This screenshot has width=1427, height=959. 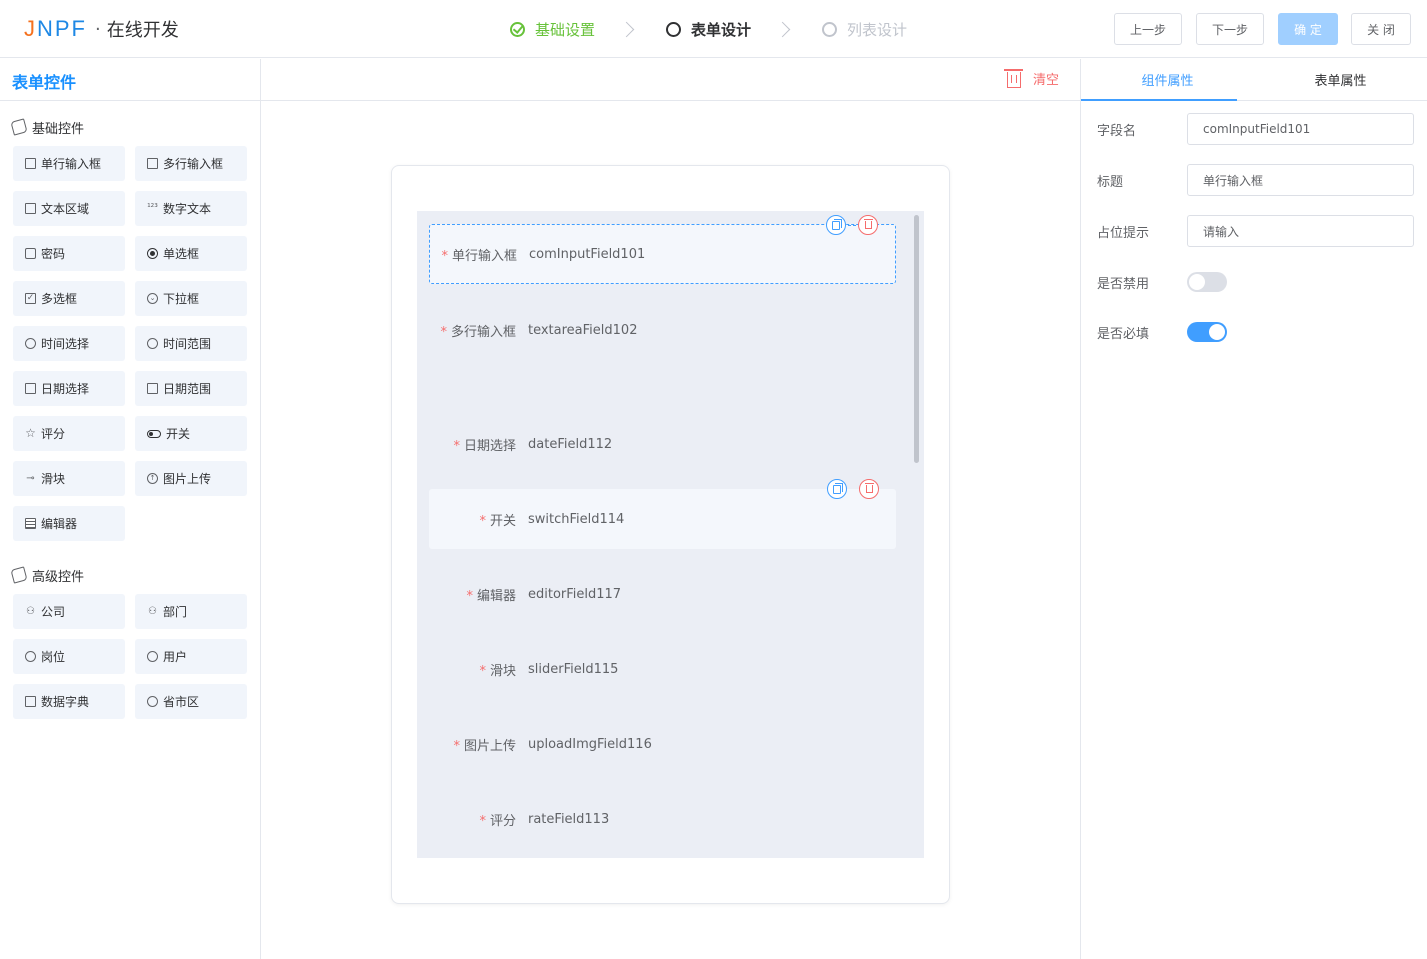 What do you see at coordinates (1381, 29) in the screenshot?
I see `close-button: 关 闭` at bounding box center [1381, 29].